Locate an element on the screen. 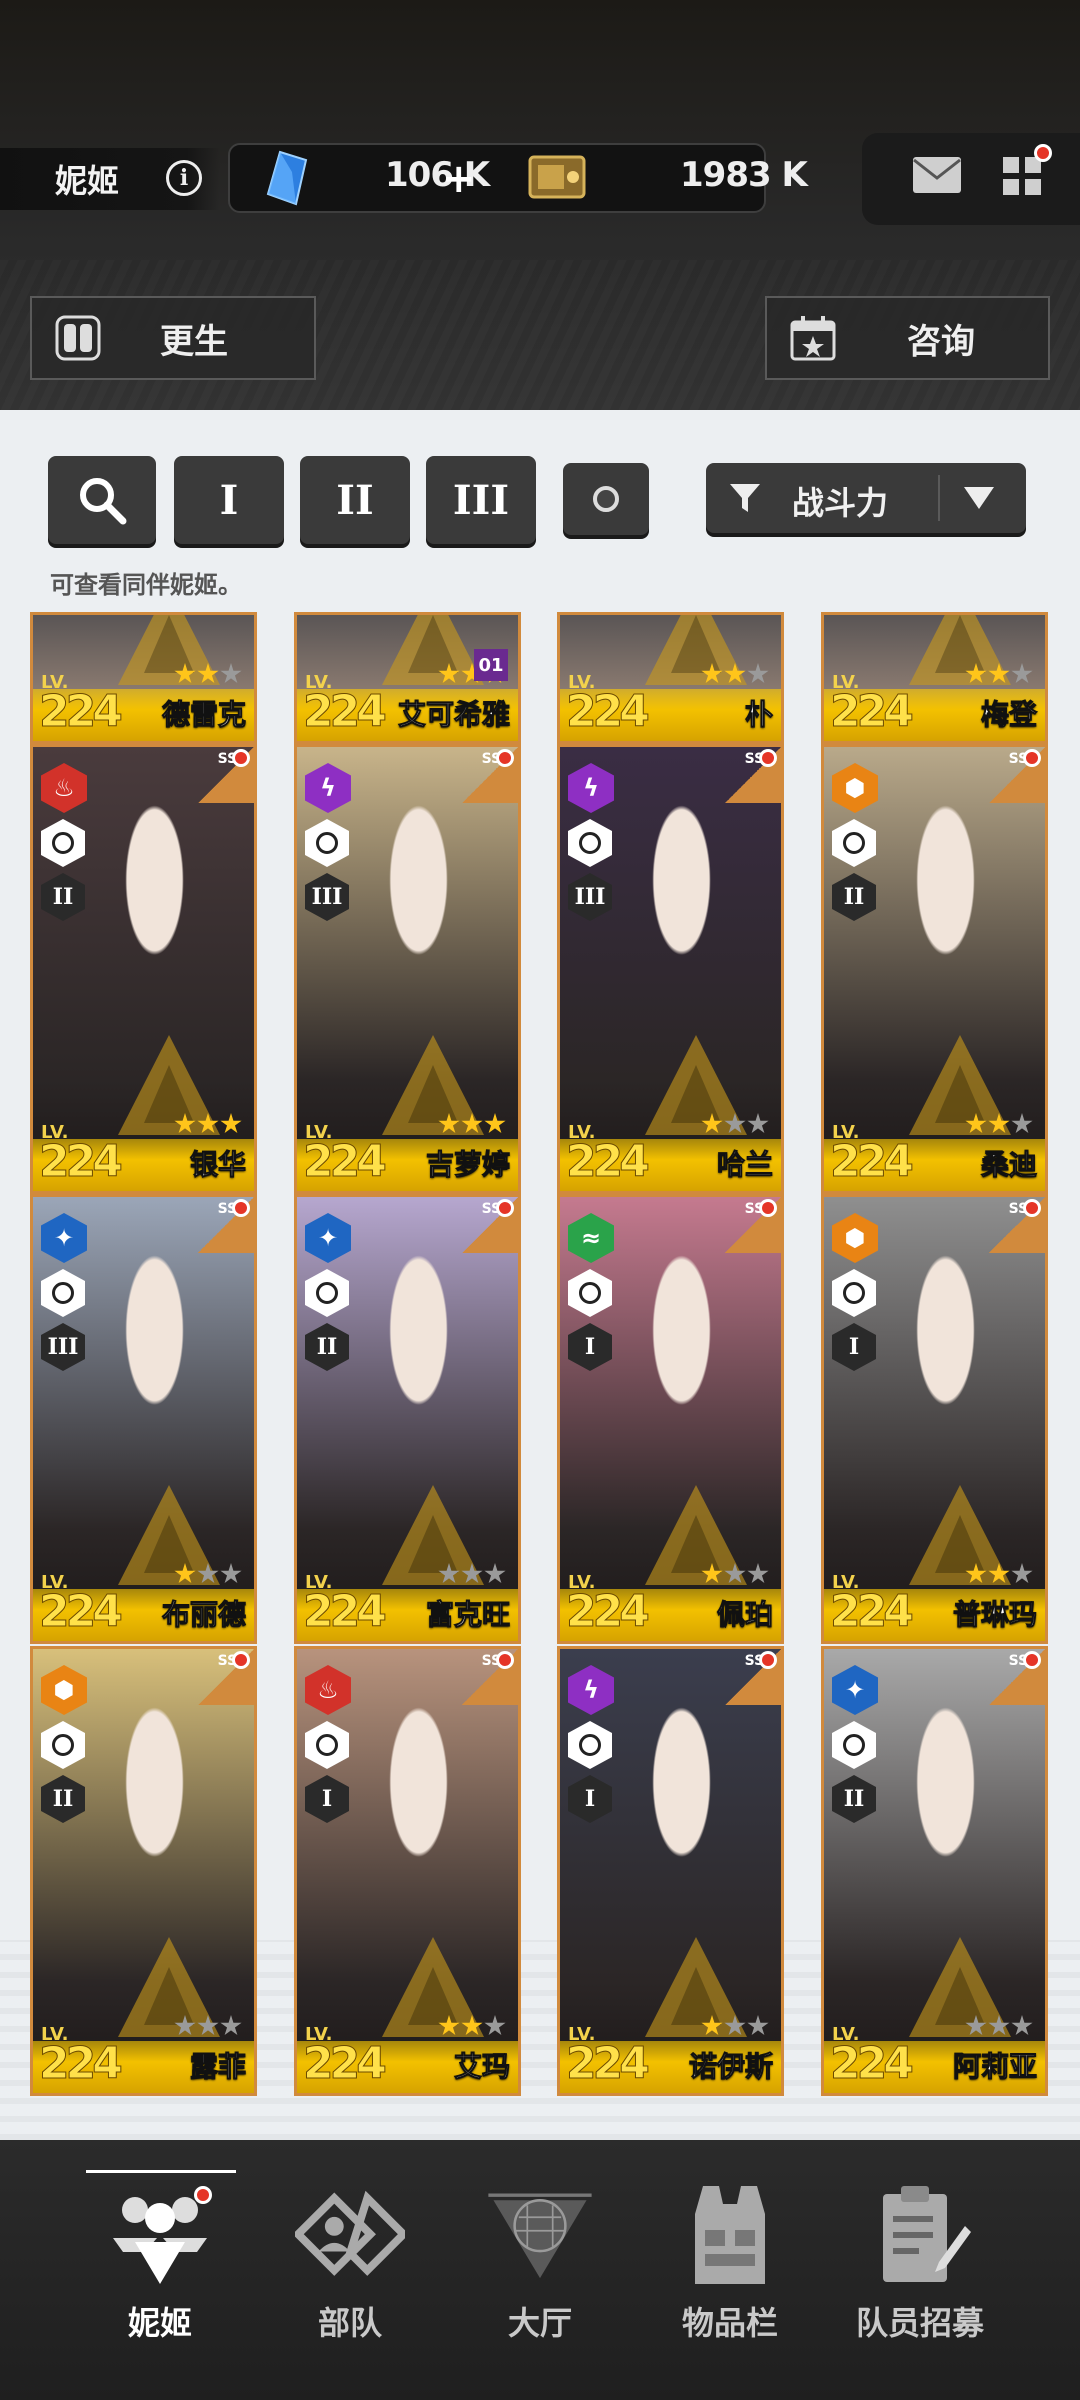  menu-grid-icon is located at coordinates (1022, 176).